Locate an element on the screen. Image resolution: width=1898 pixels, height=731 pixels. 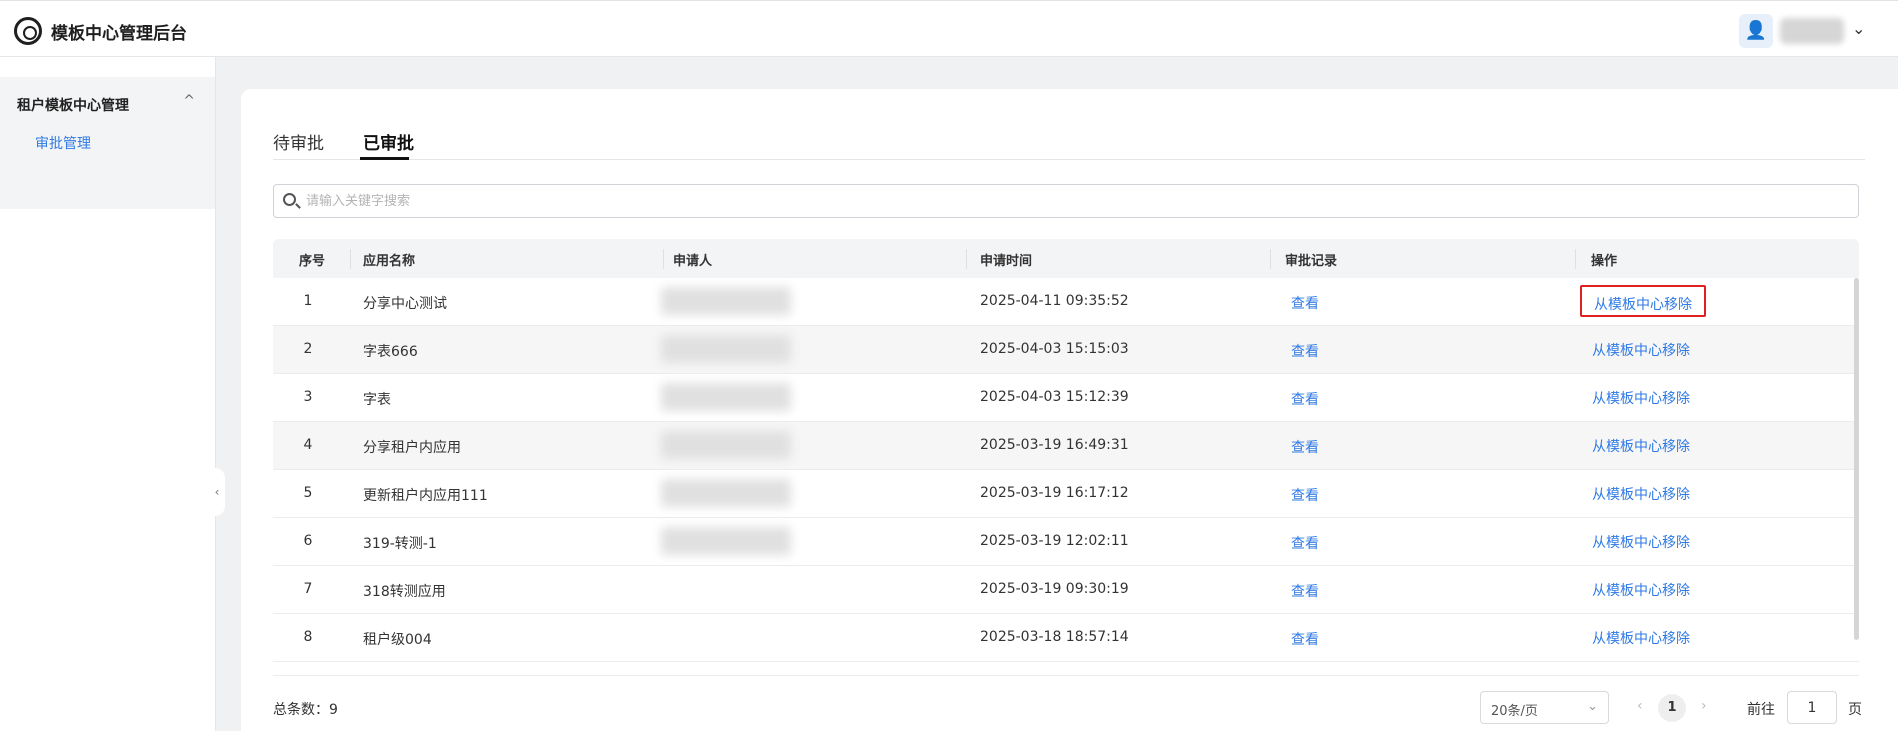
user-icon: 👤 is located at coordinates (1756, 31).